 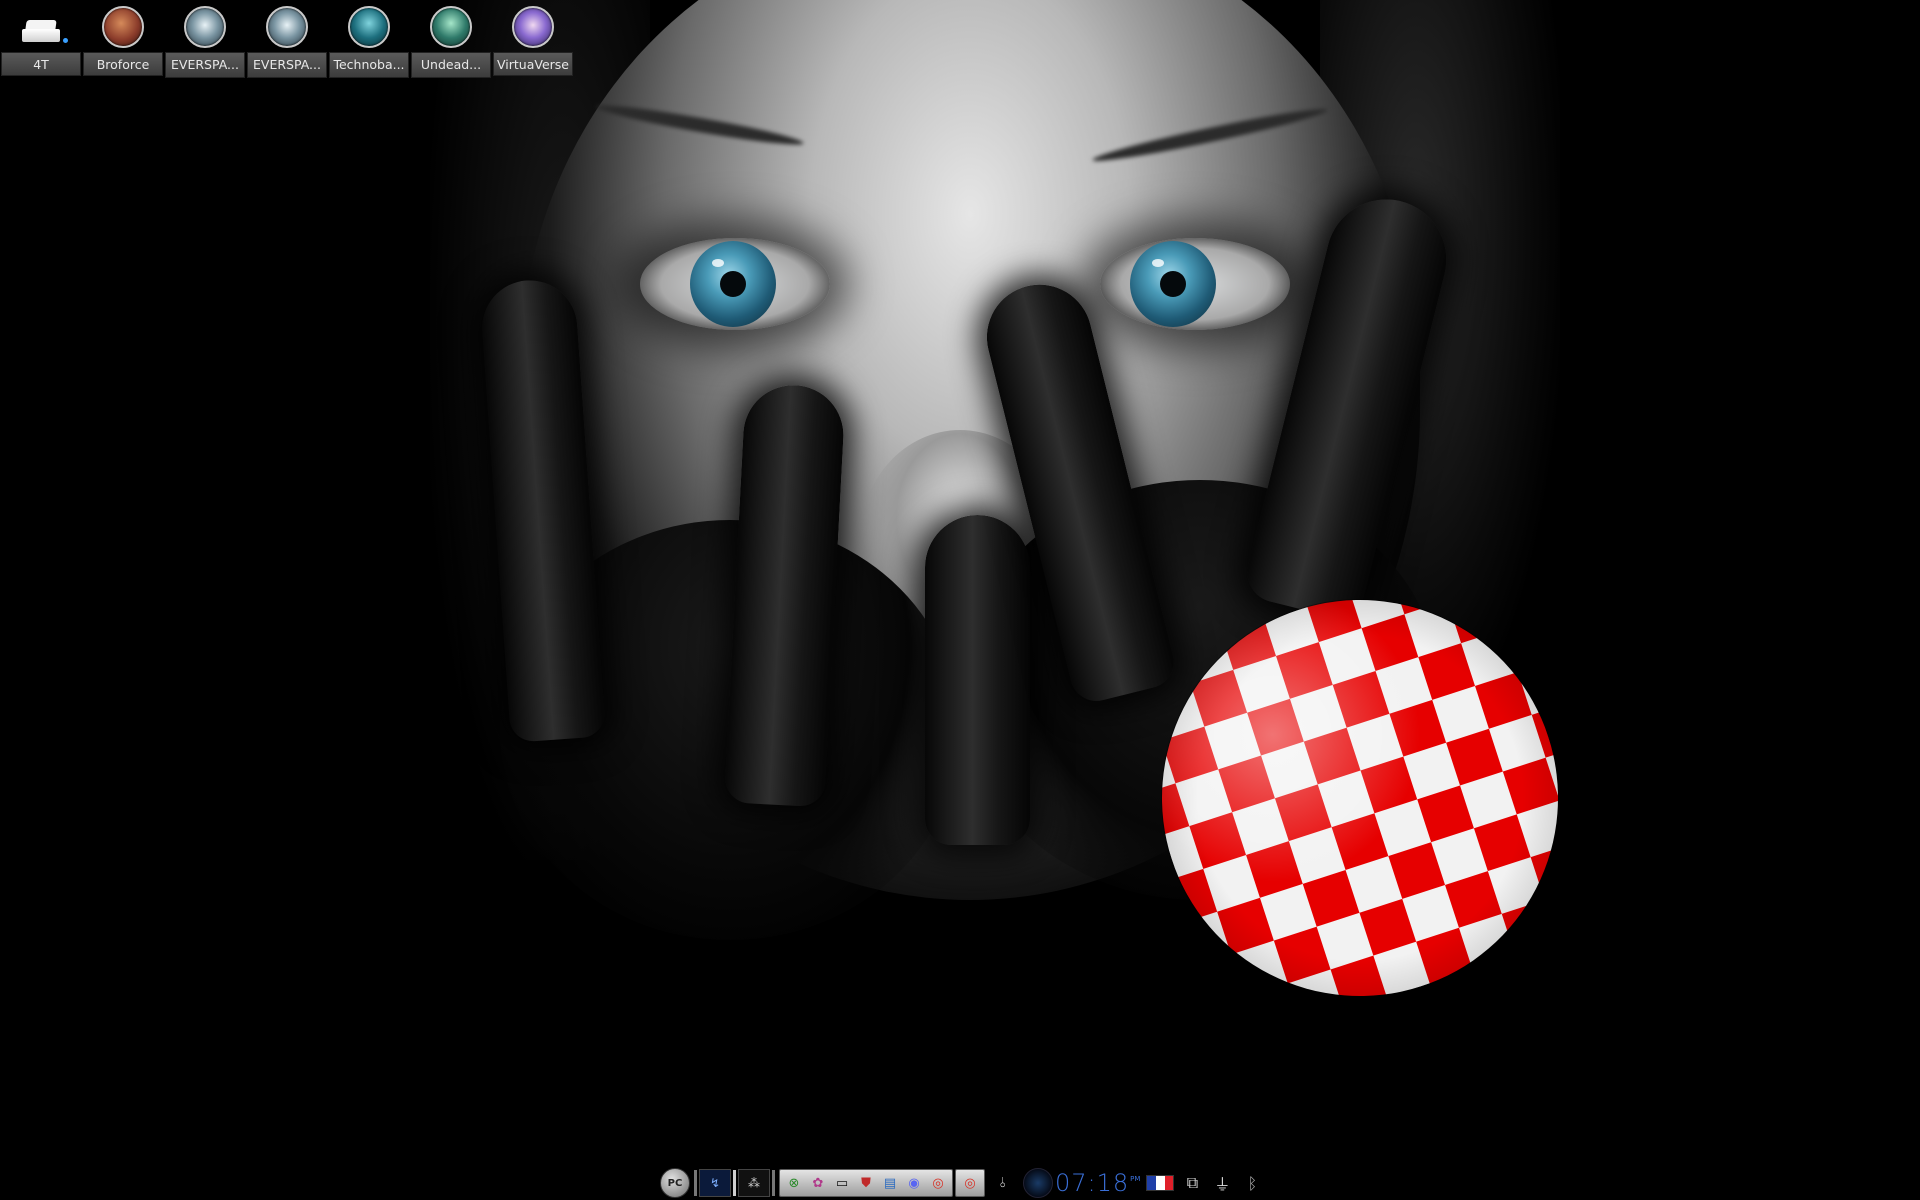 What do you see at coordinates (1160, 1183) in the screenshot?
I see `language-flag-icon` at bounding box center [1160, 1183].